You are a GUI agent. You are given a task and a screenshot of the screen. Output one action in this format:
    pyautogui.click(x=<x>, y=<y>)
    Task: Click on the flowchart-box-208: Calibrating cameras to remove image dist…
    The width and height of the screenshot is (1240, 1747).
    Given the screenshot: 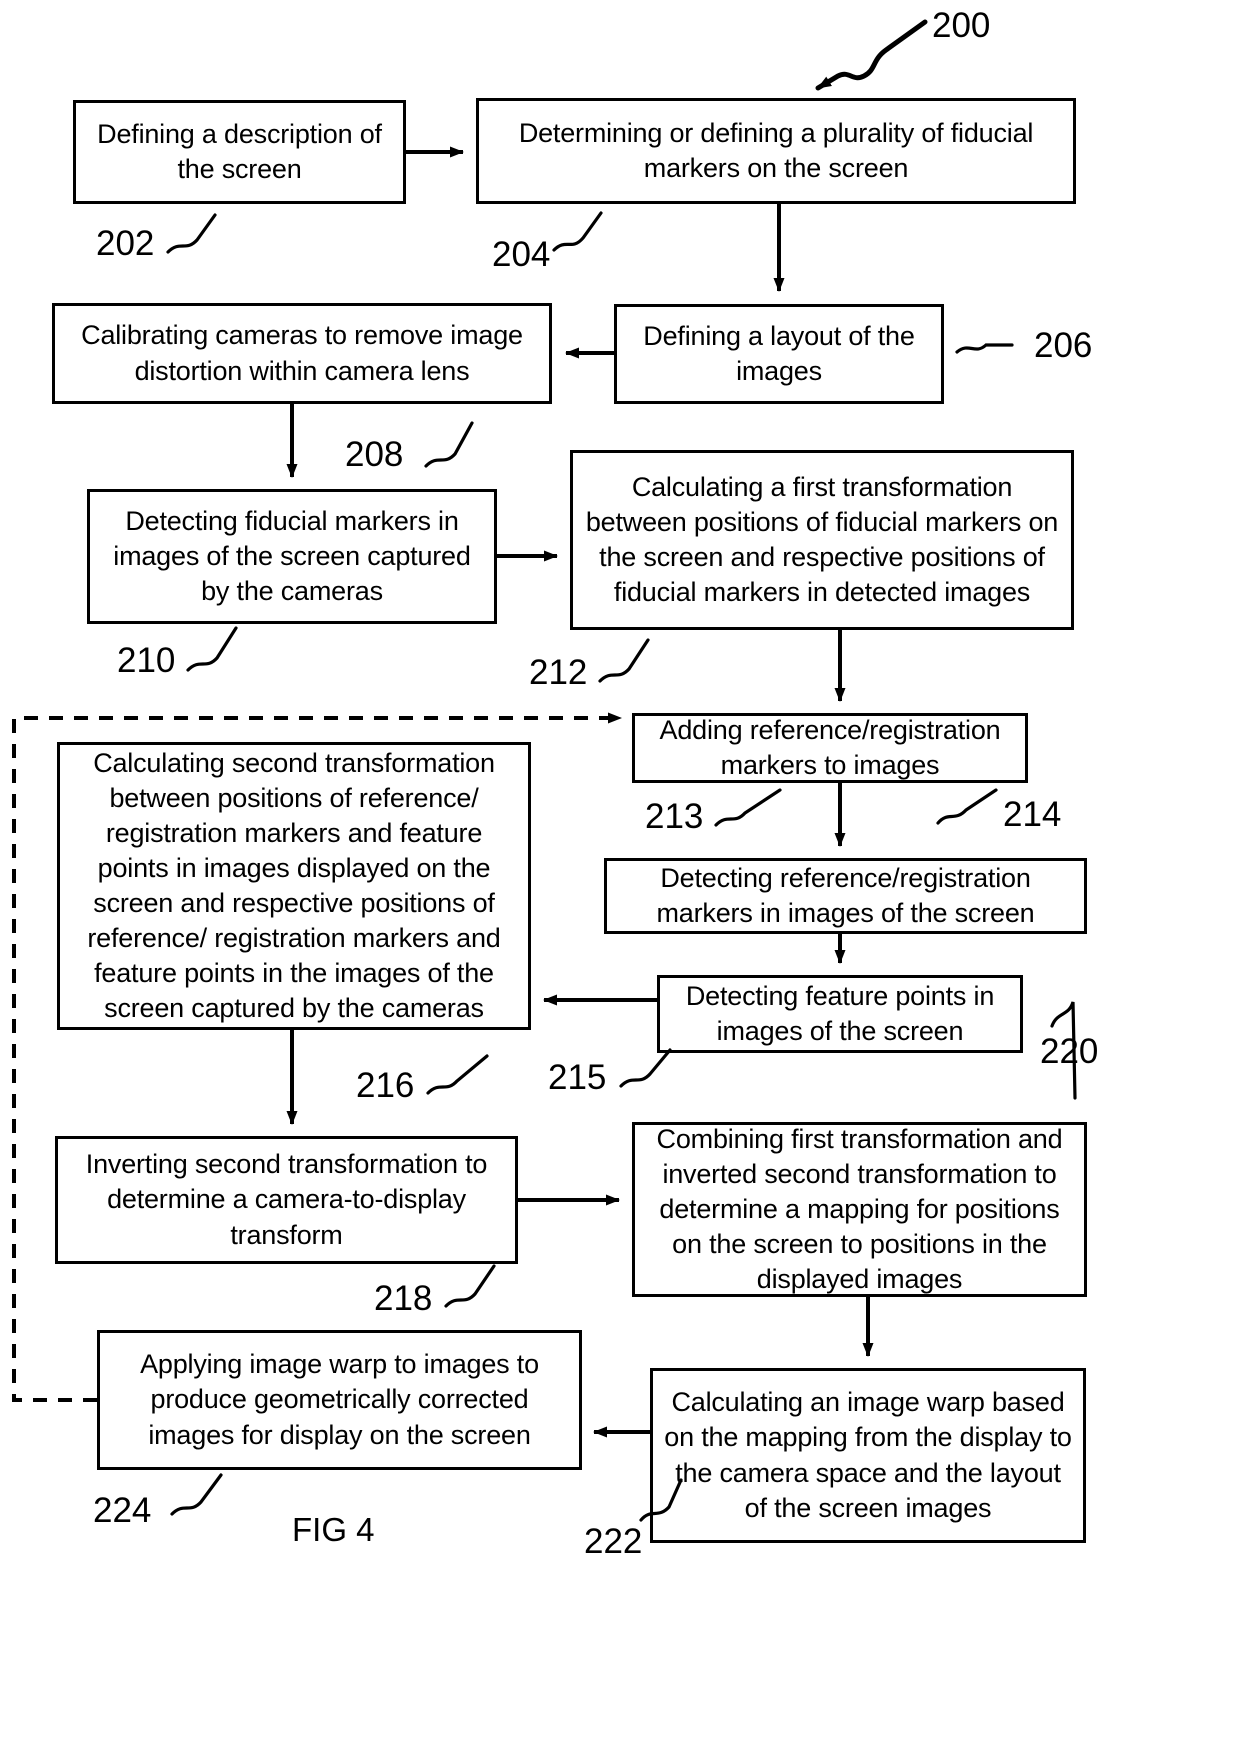 What is the action you would take?
    pyautogui.click(x=302, y=353)
    